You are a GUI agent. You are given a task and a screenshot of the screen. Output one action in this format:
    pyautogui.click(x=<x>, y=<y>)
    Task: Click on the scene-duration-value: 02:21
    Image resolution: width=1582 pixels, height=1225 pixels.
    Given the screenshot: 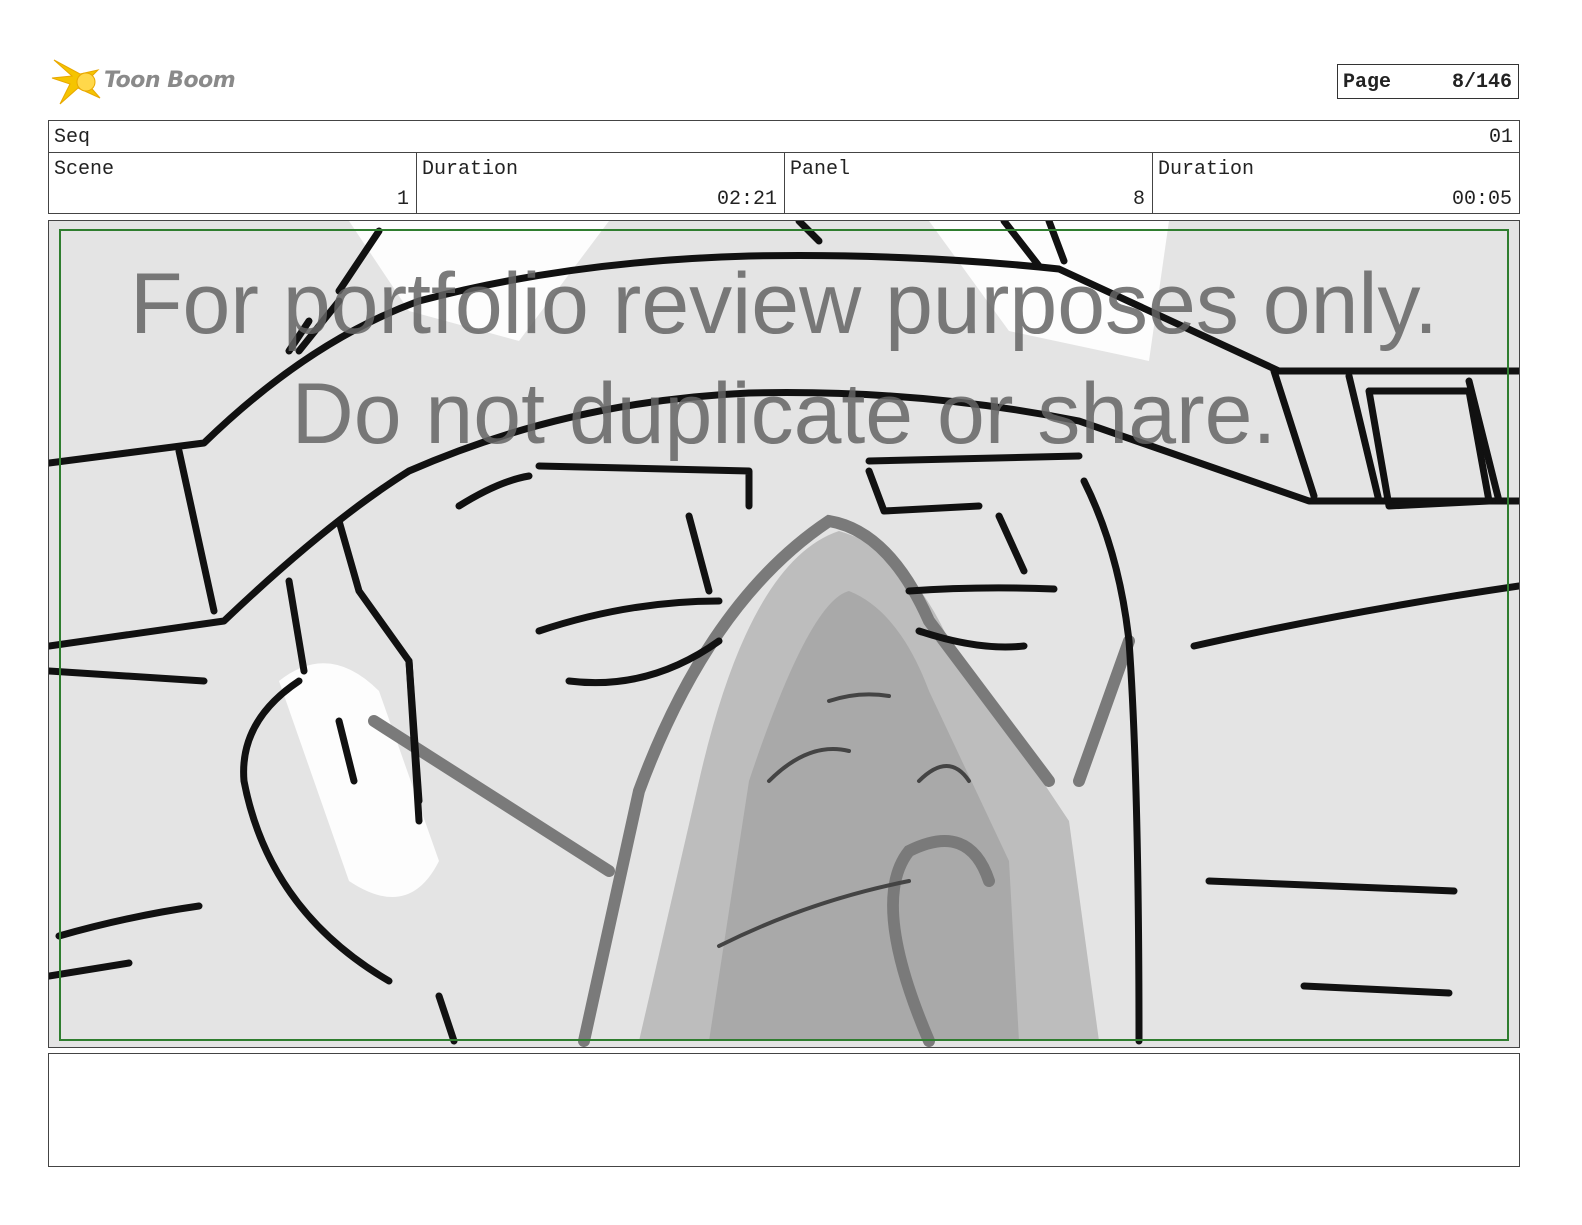 What is the action you would take?
    pyautogui.click(x=746, y=199)
    